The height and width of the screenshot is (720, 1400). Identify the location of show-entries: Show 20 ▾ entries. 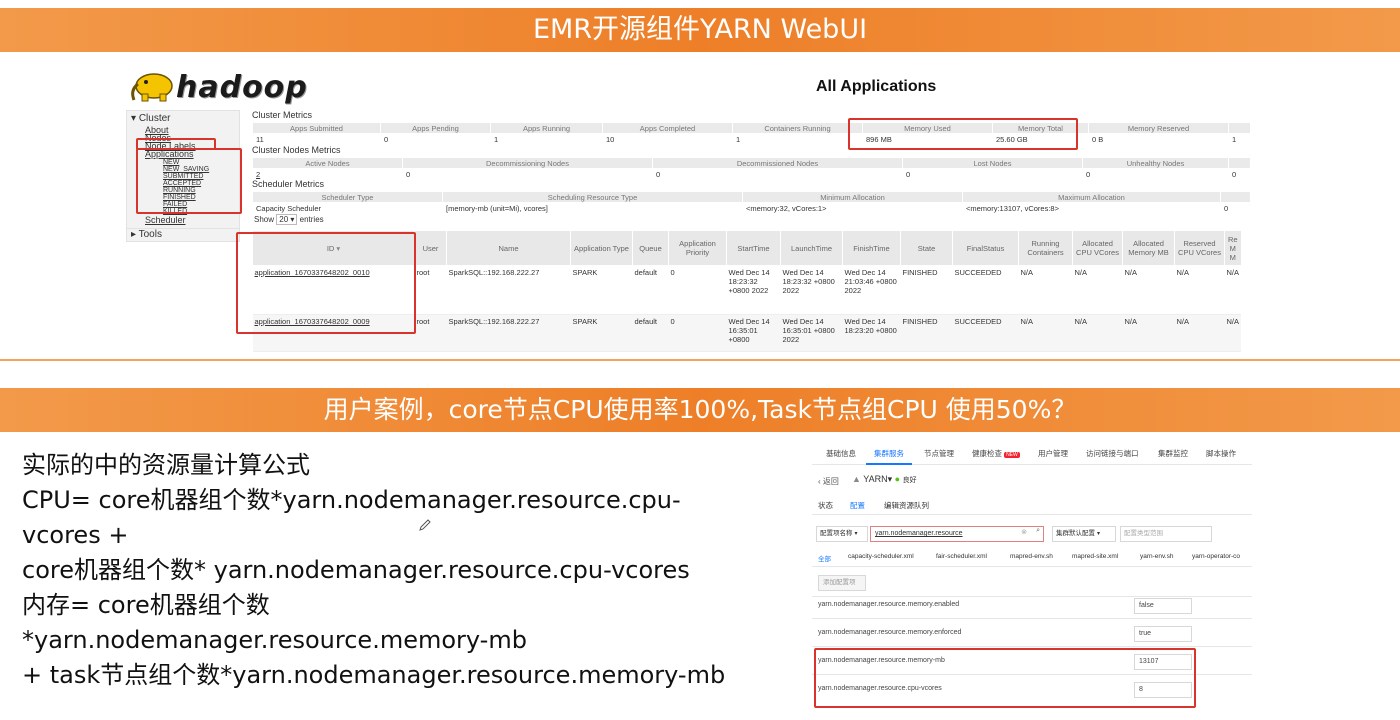
(289, 219).